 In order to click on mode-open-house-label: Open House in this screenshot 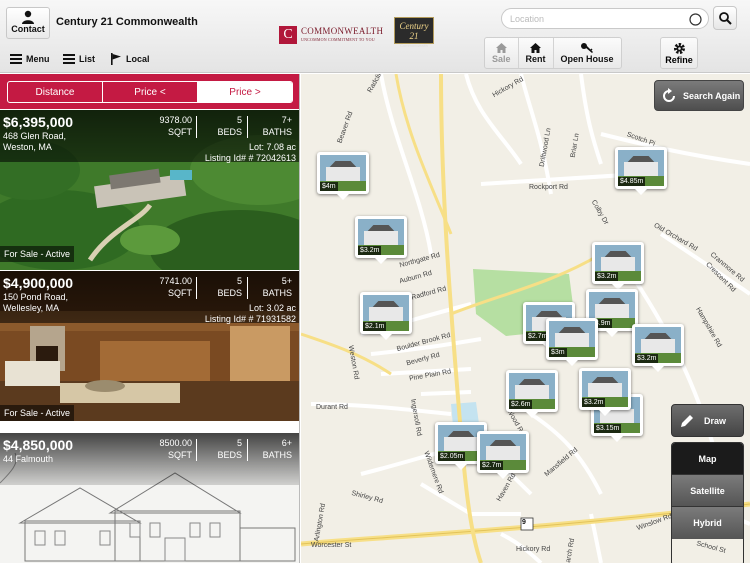, I will do `click(587, 59)`.